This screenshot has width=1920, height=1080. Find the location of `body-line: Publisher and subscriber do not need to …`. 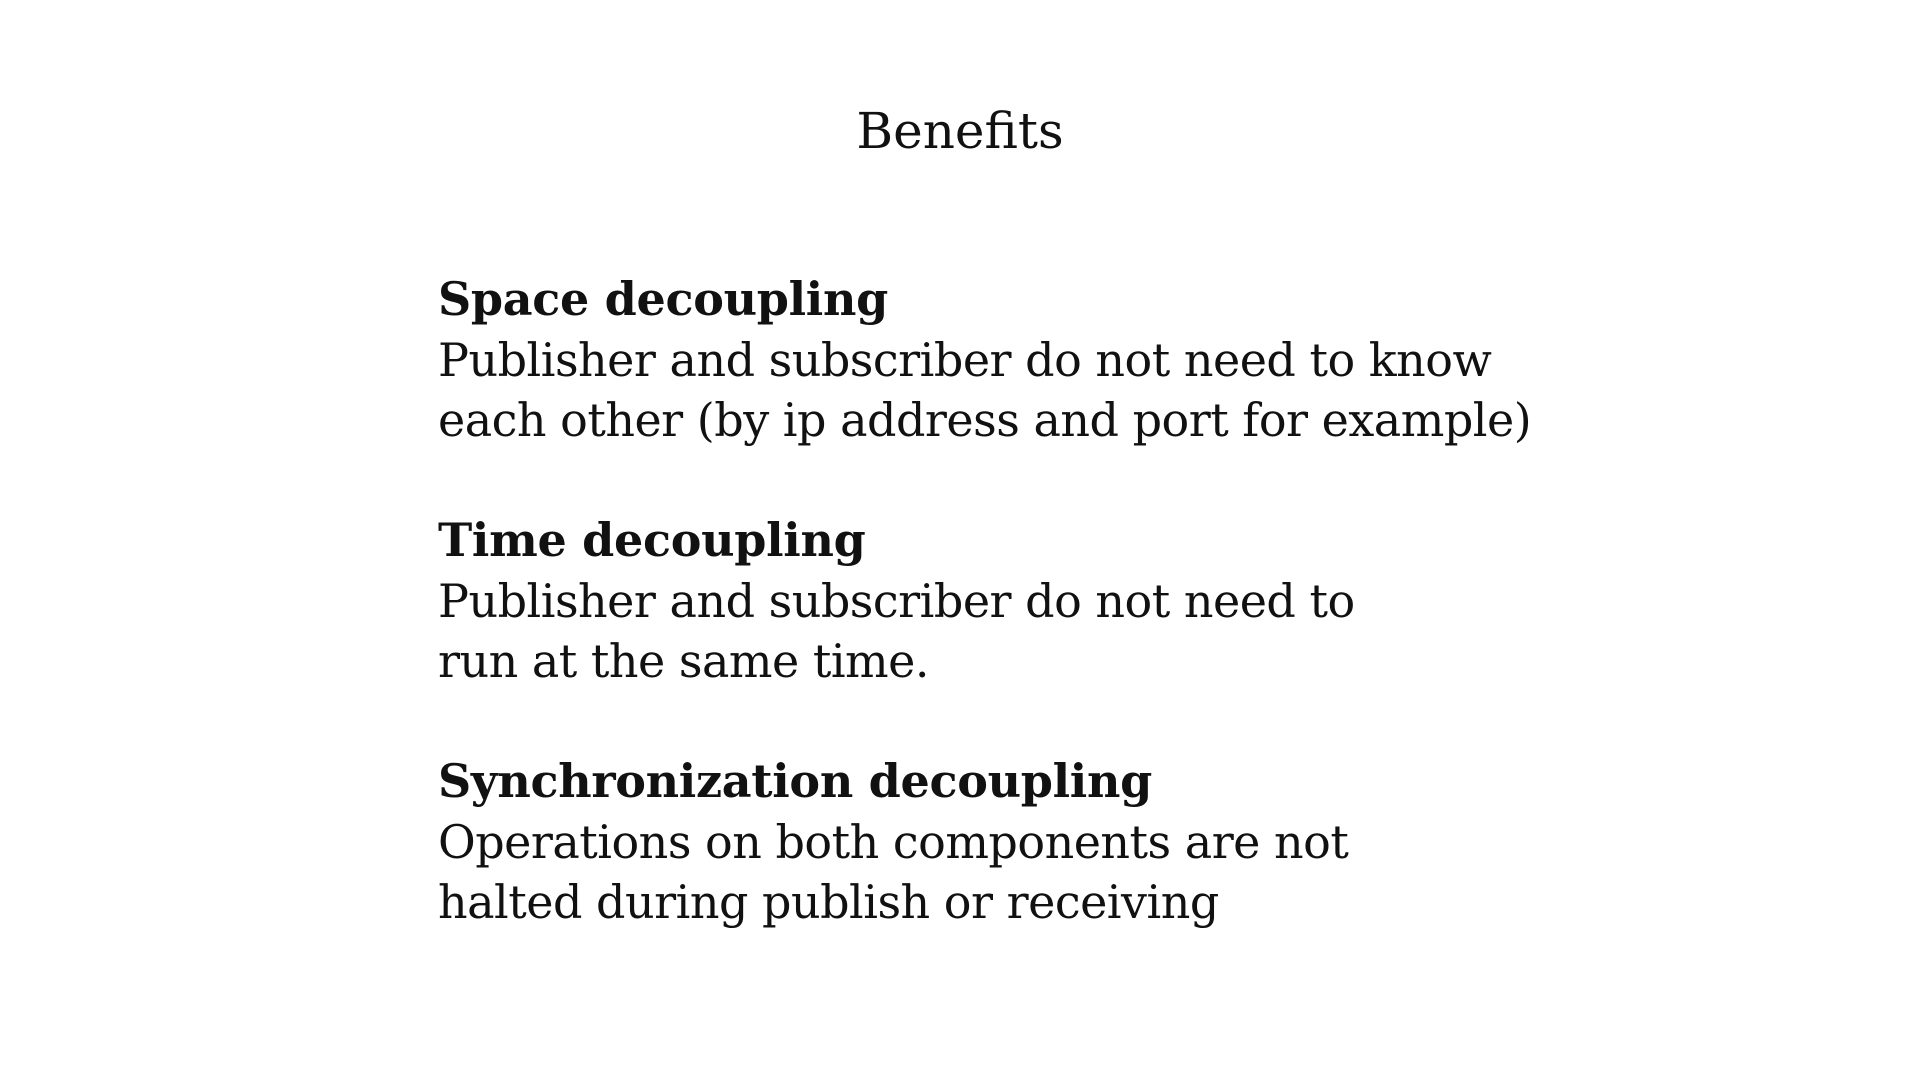

body-line: Publisher and subscriber do not need to … is located at coordinates (965, 360).